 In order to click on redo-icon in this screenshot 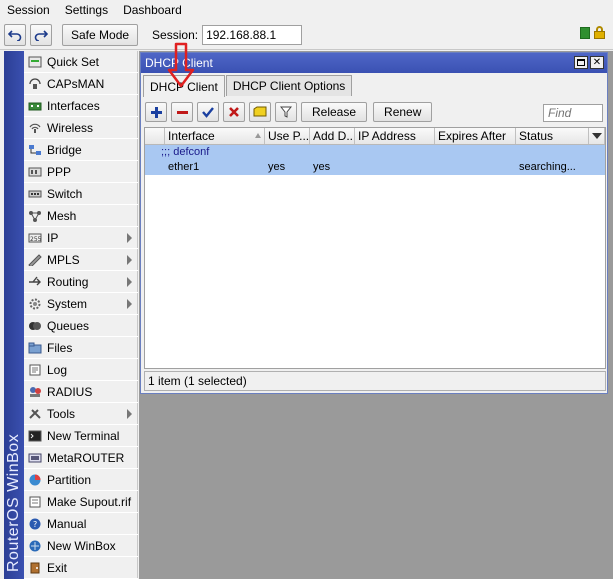, I will do `click(41, 35)`.